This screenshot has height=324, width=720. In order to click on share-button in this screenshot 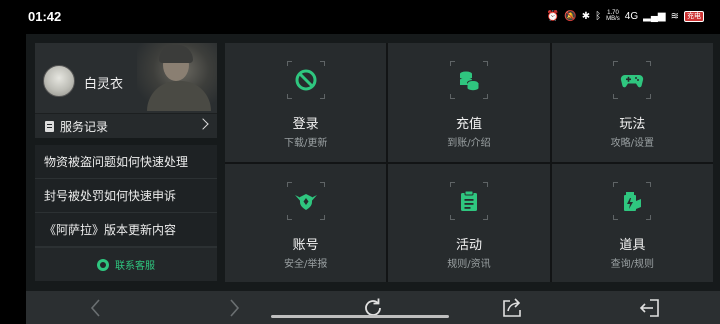, I will do `click(512, 308)`.